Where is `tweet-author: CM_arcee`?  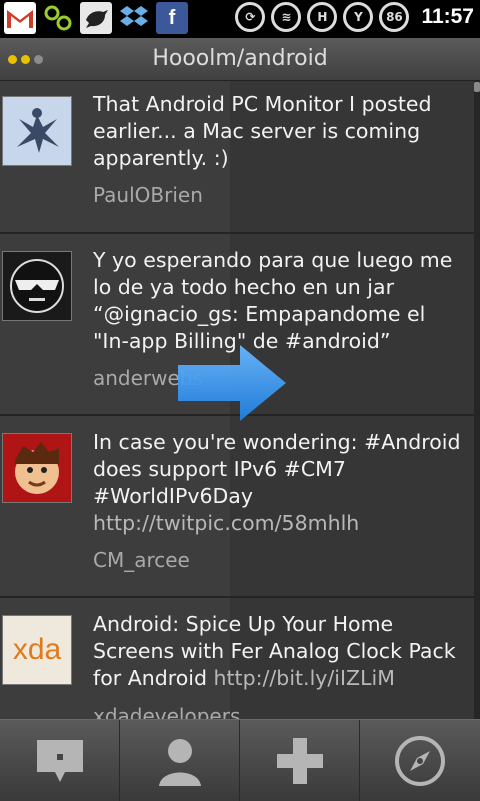 tweet-author: CM_arcee is located at coordinates (141, 560).